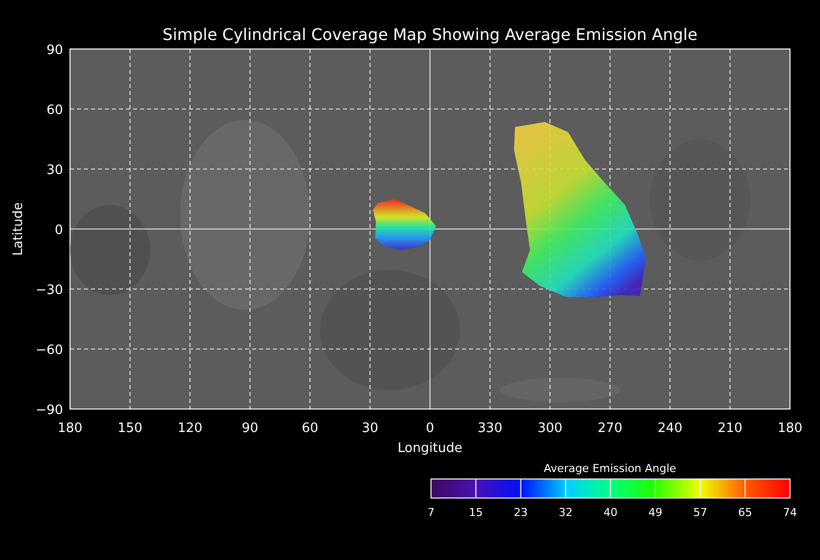 This screenshot has height=560, width=820. What do you see at coordinates (610, 468) in the screenshot?
I see `colorbar-title: Average Emission Angle` at bounding box center [610, 468].